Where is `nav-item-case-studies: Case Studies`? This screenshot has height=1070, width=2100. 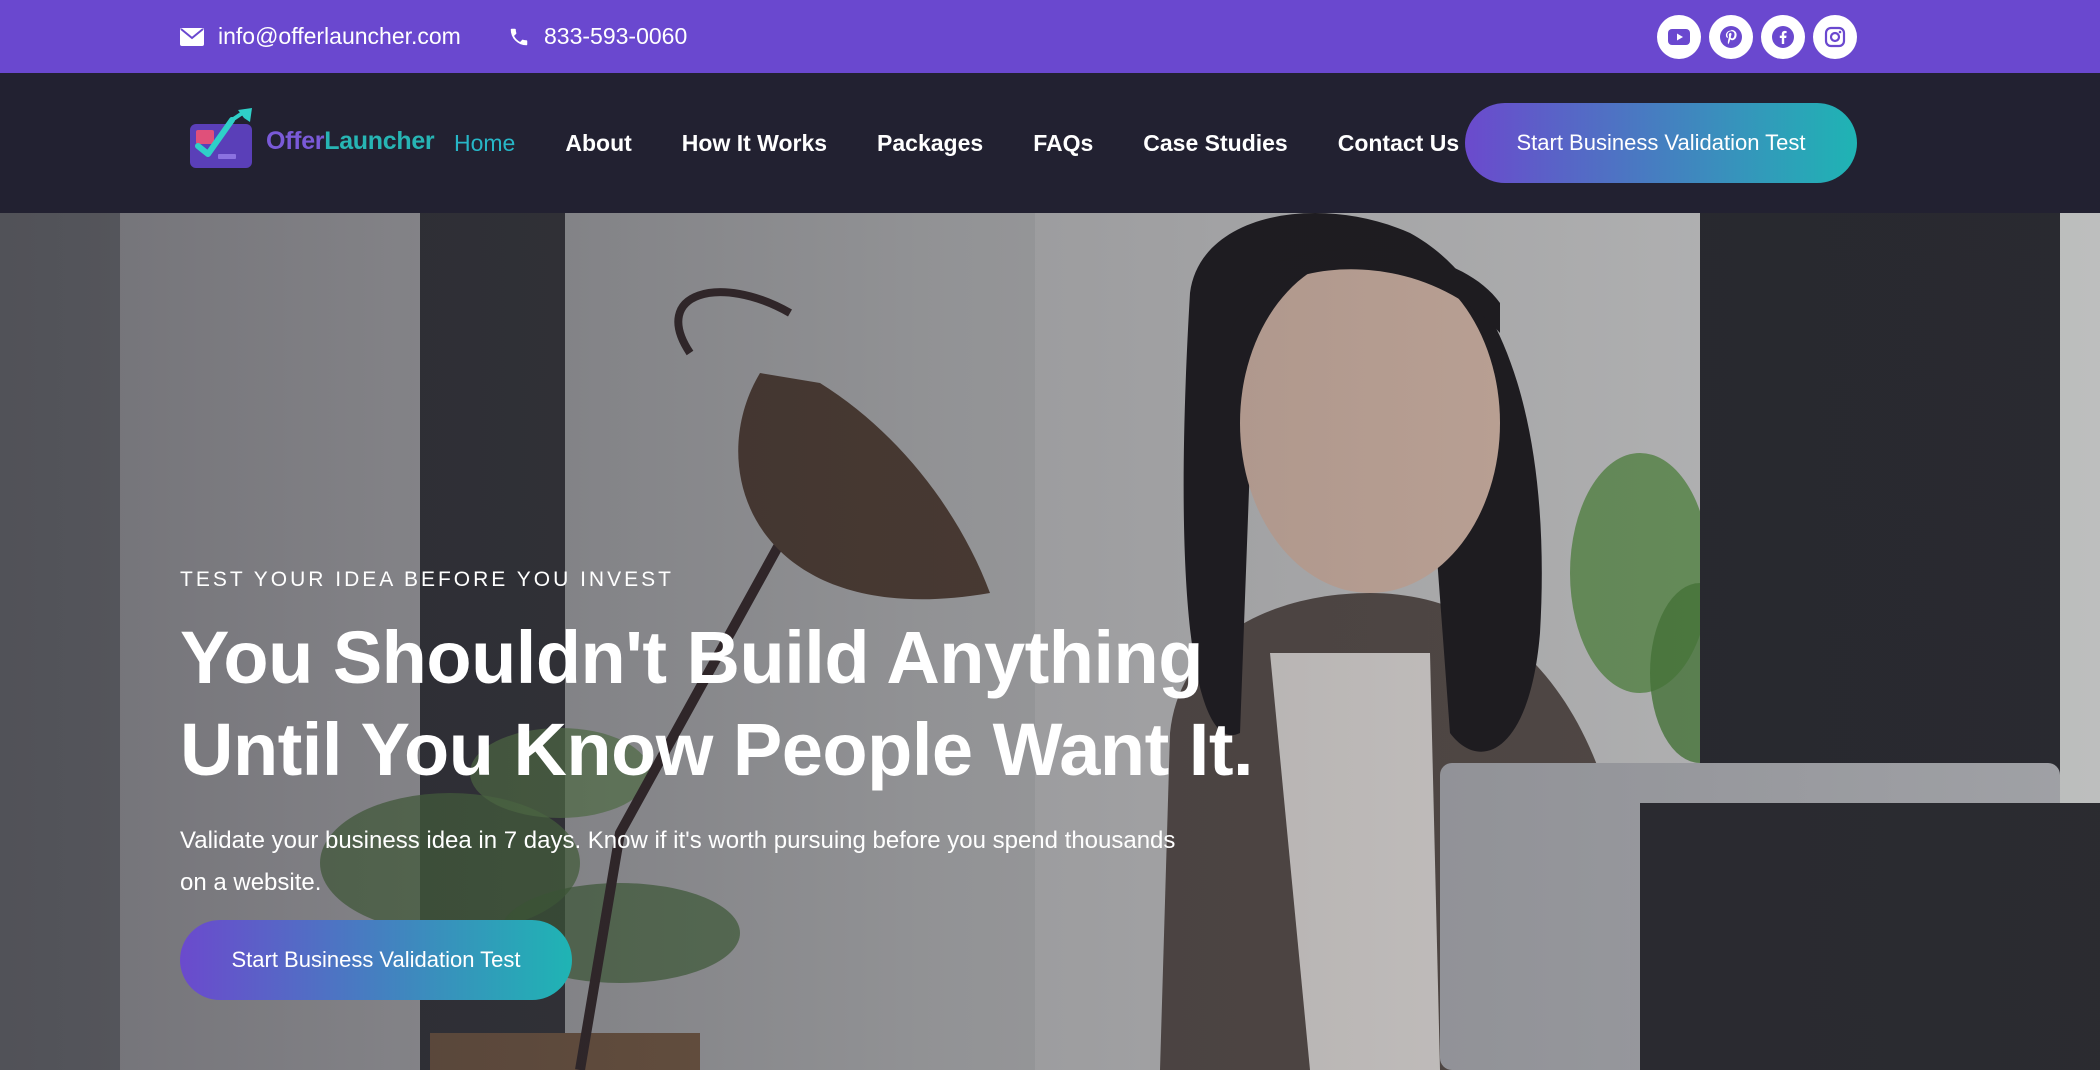
nav-item-case-studies: Case Studies is located at coordinates (1215, 143).